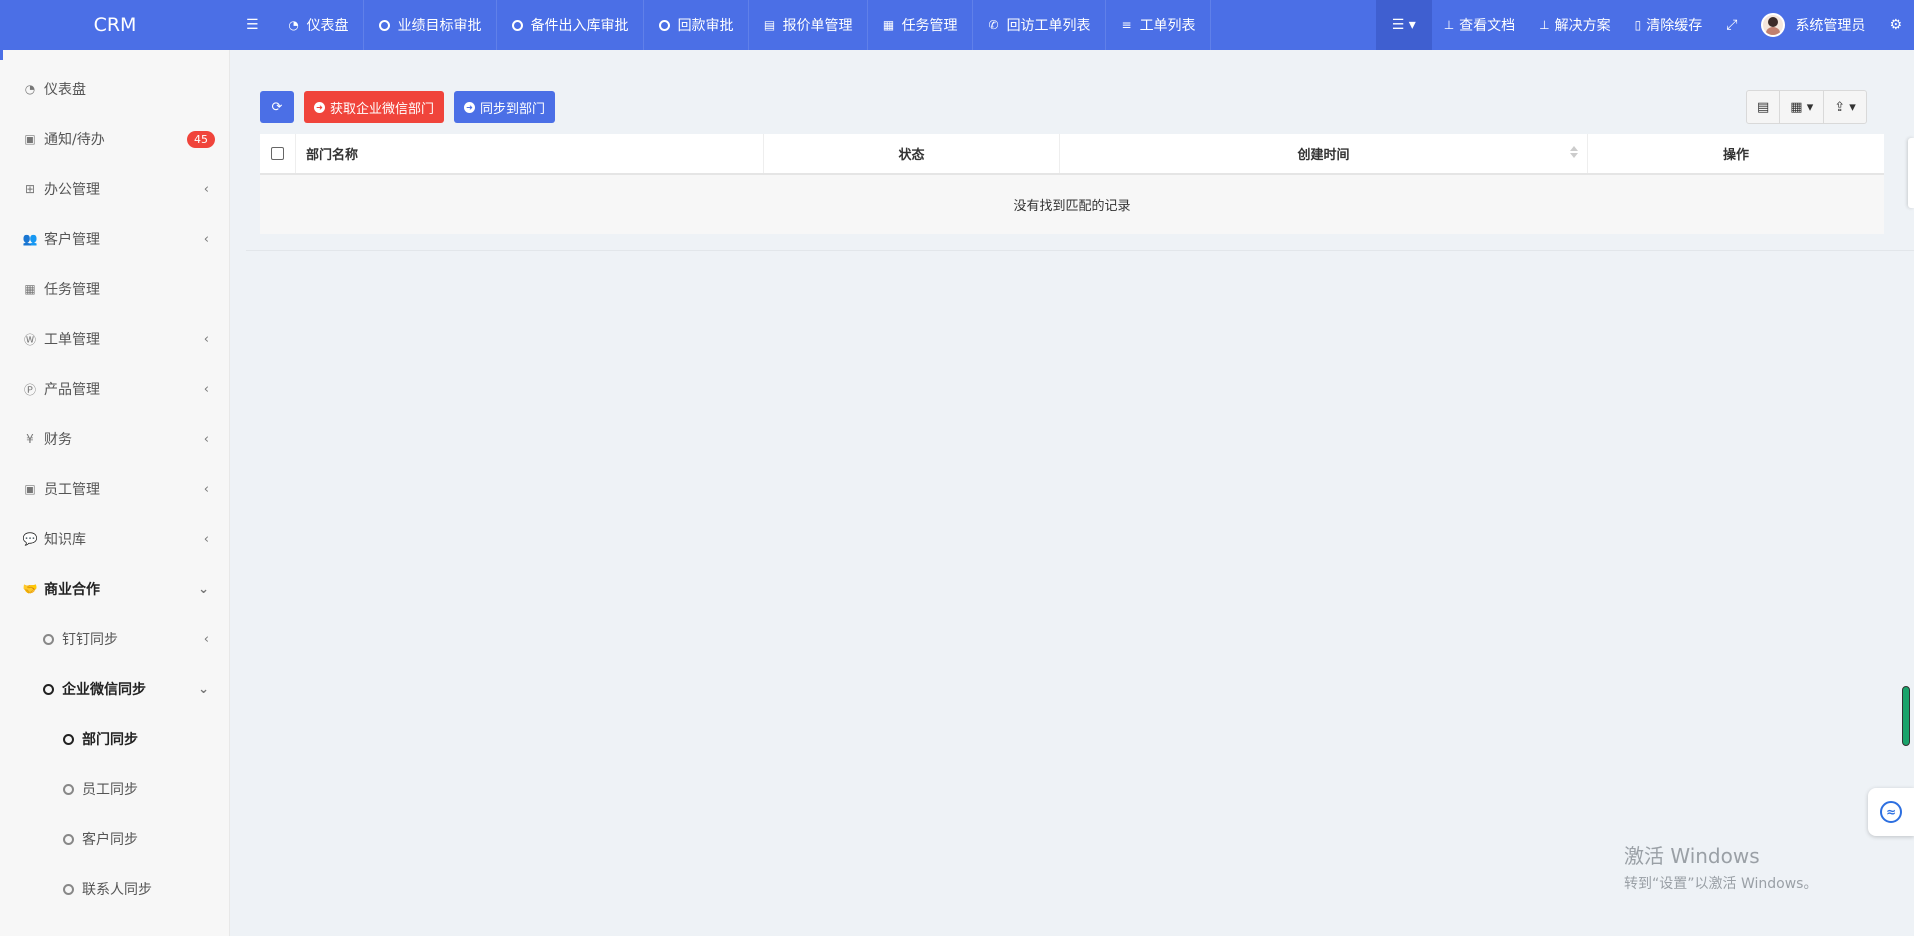 The image size is (1914, 936). What do you see at coordinates (1911, 173) in the screenshot?
I see `side-drawer-tab` at bounding box center [1911, 173].